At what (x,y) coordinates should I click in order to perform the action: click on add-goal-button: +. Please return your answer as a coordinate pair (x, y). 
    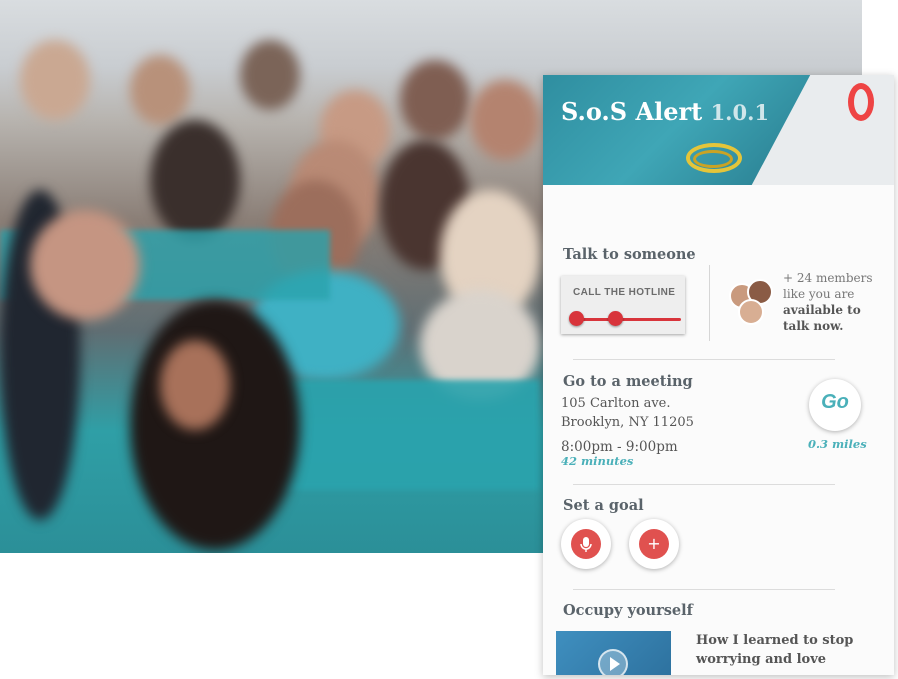
    Looking at the image, I should click on (654, 544).